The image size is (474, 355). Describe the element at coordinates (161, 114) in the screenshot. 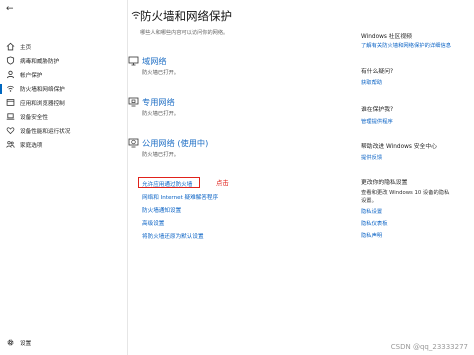

I see `network-private-status: 防火墙已打开。` at that location.